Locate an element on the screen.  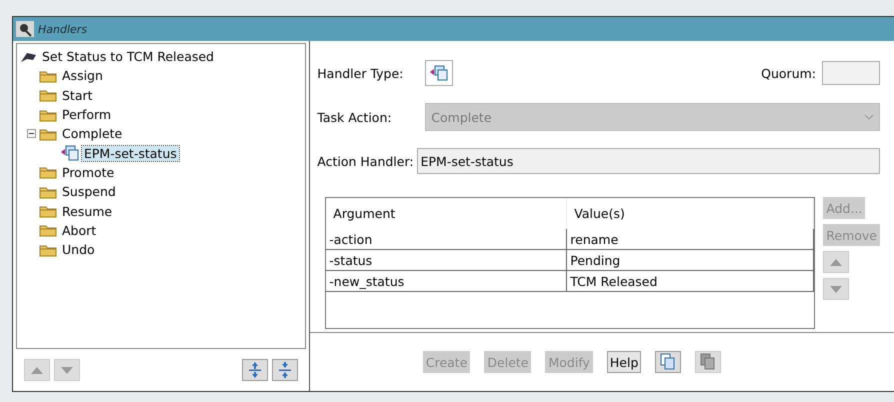
table-cell: -action is located at coordinates (447, 239).